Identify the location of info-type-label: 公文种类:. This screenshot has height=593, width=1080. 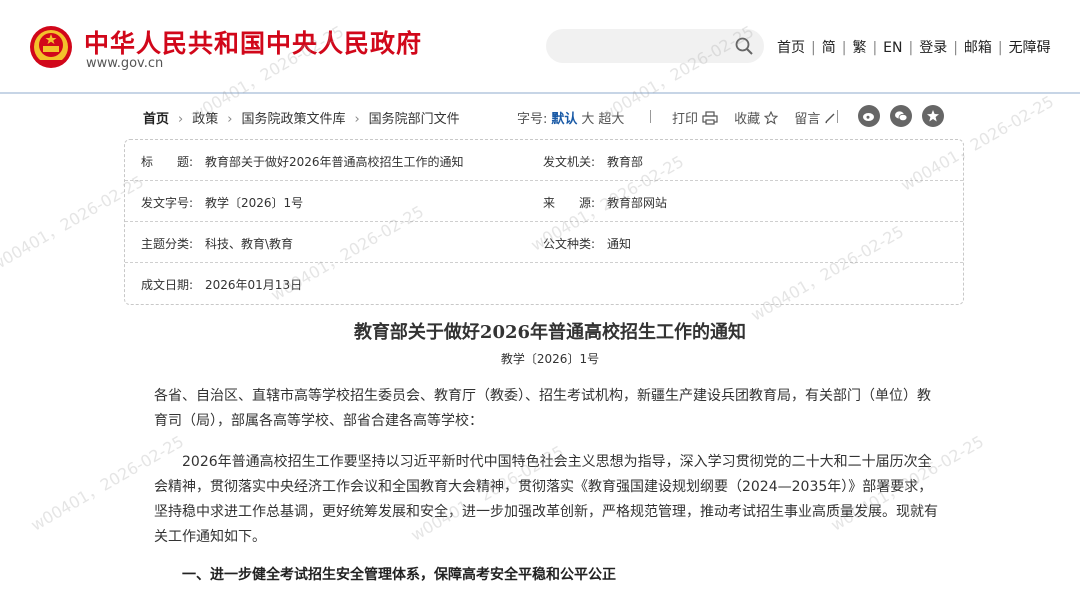
(569, 244).